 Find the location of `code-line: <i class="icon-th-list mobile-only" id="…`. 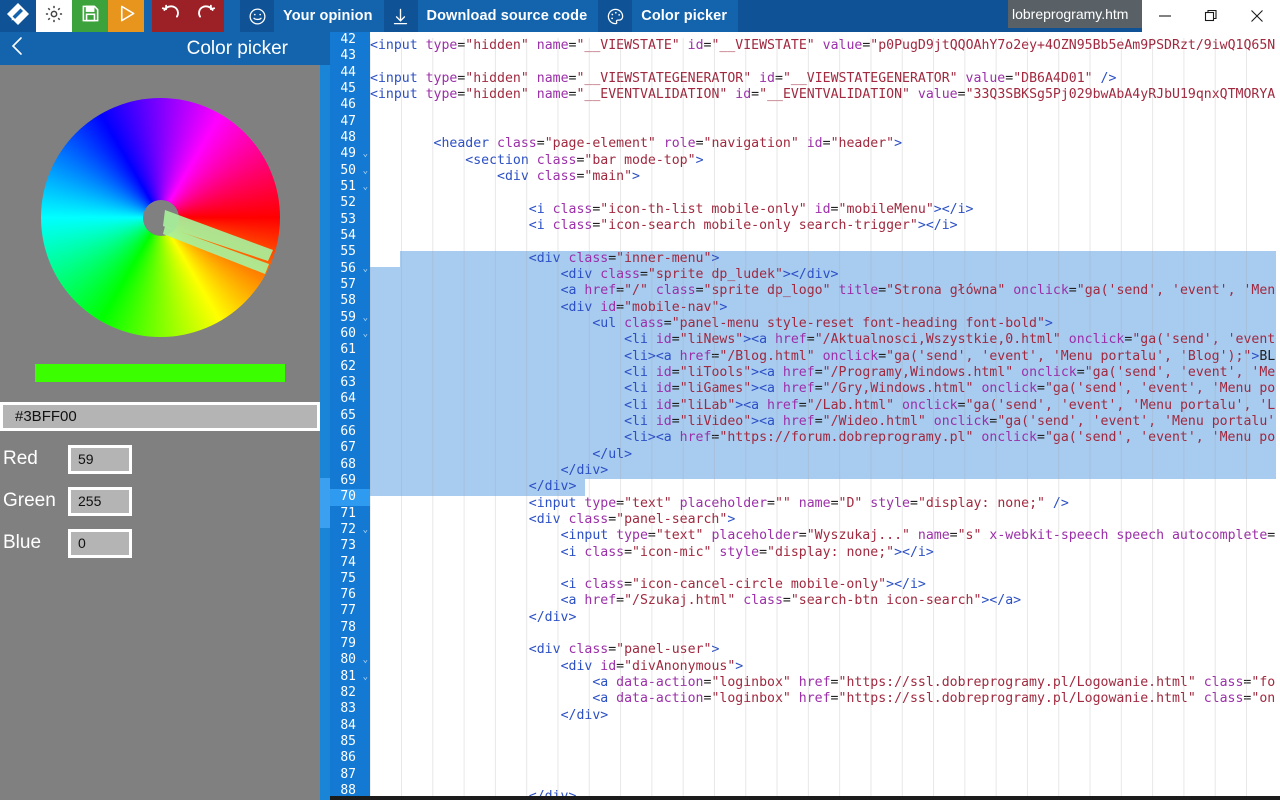

code-line: <i class="icon-th-list mobile-only" id="… is located at coordinates (825, 210).